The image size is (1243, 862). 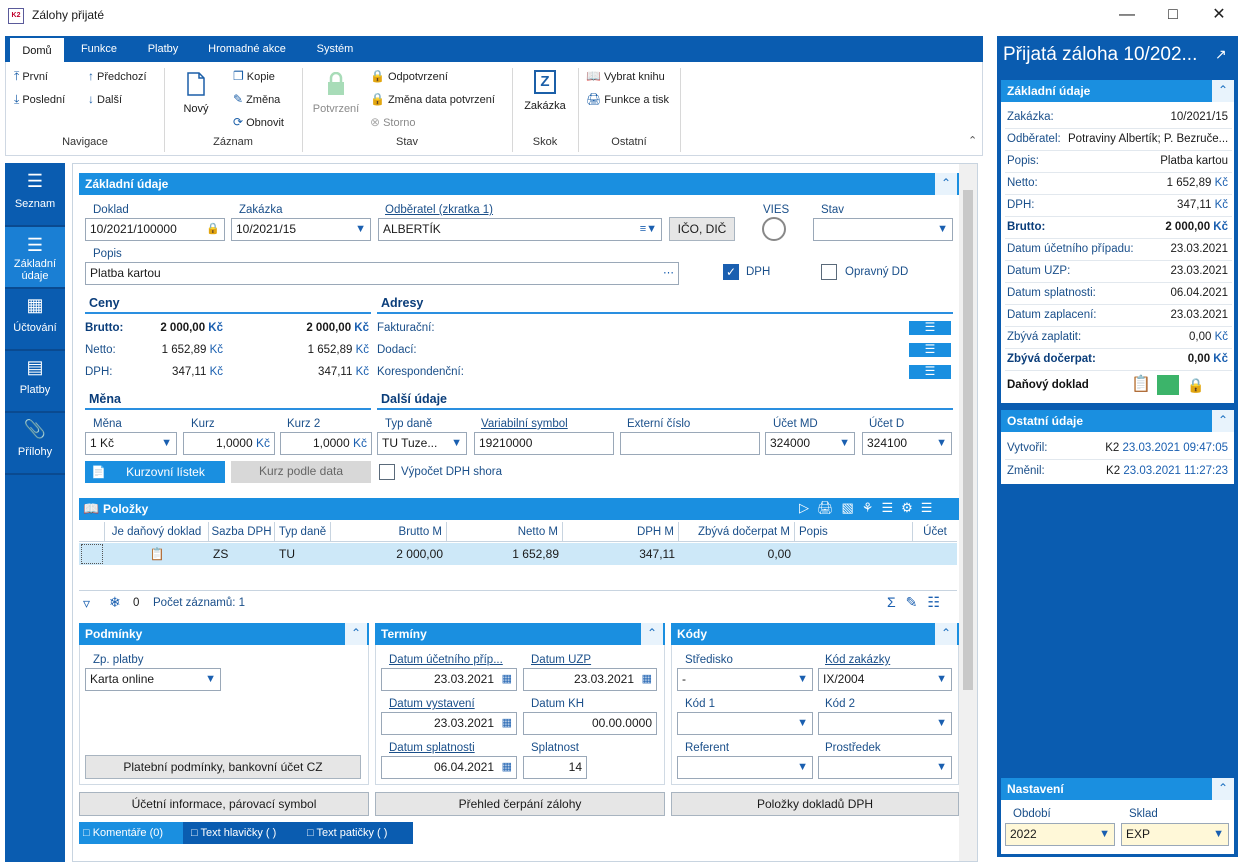 What do you see at coordinates (422, 443) in the screenshot?
I see `typ-dane-select: TU Tuze... ▼` at bounding box center [422, 443].